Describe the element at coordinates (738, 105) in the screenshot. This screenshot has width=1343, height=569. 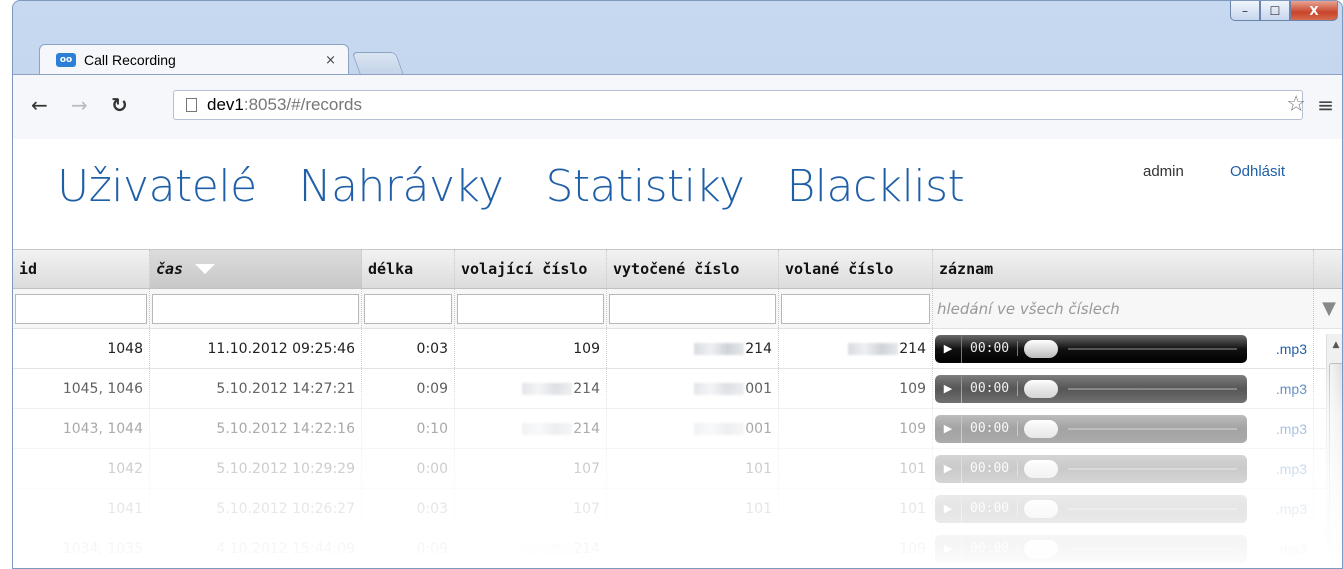
I see `address-bar: dev1:8053/#/records` at that location.